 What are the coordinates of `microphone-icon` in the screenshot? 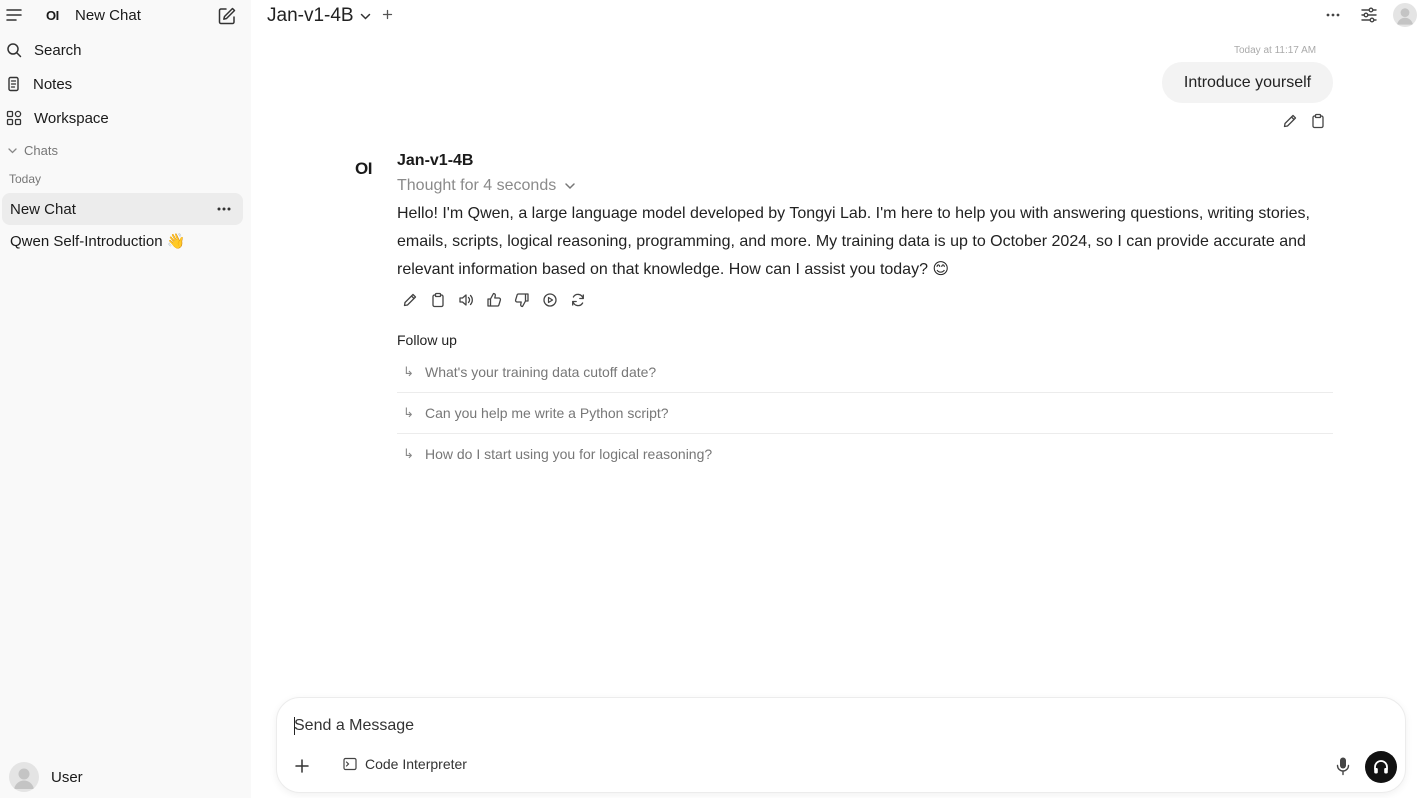 It's located at (1343, 766).